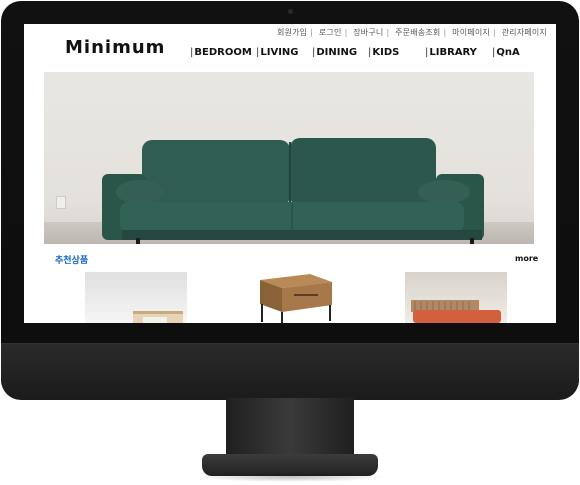 Image resolution: width=580 pixels, height=485 pixels. What do you see at coordinates (221, 52) in the screenshot?
I see `nav-item-bedroom: |BEDROOM` at bounding box center [221, 52].